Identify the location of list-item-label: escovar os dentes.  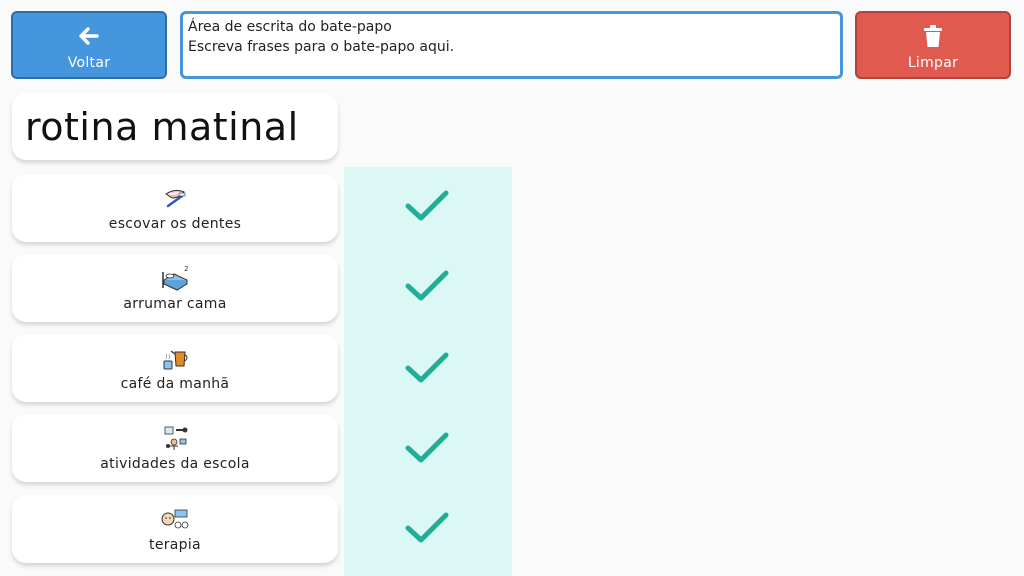
(175, 224).